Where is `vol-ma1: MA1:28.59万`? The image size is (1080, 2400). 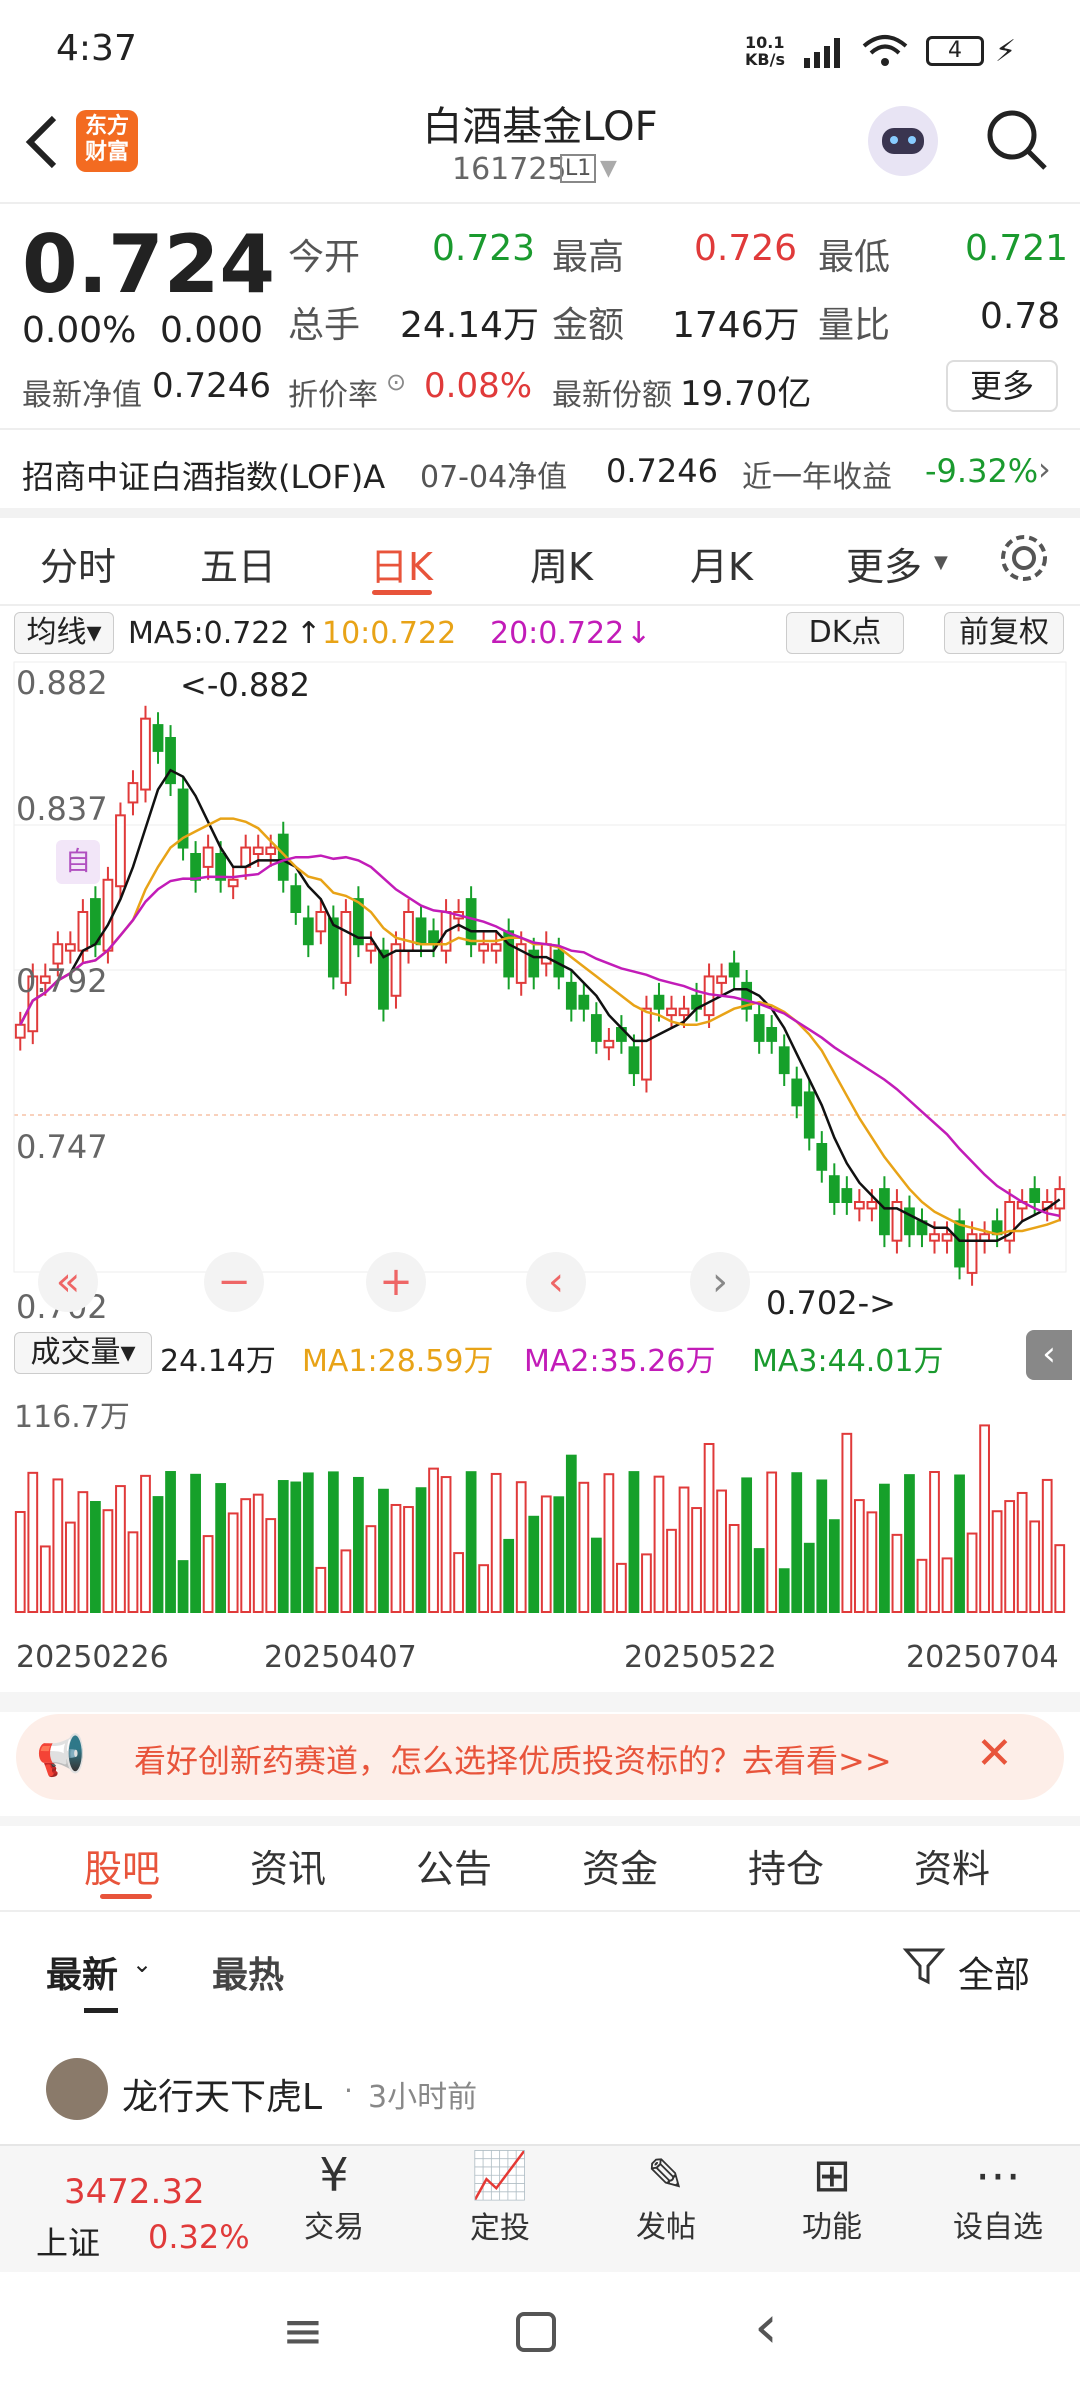
vol-ma1: MA1:28.59万 is located at coordinates (398, 1361).